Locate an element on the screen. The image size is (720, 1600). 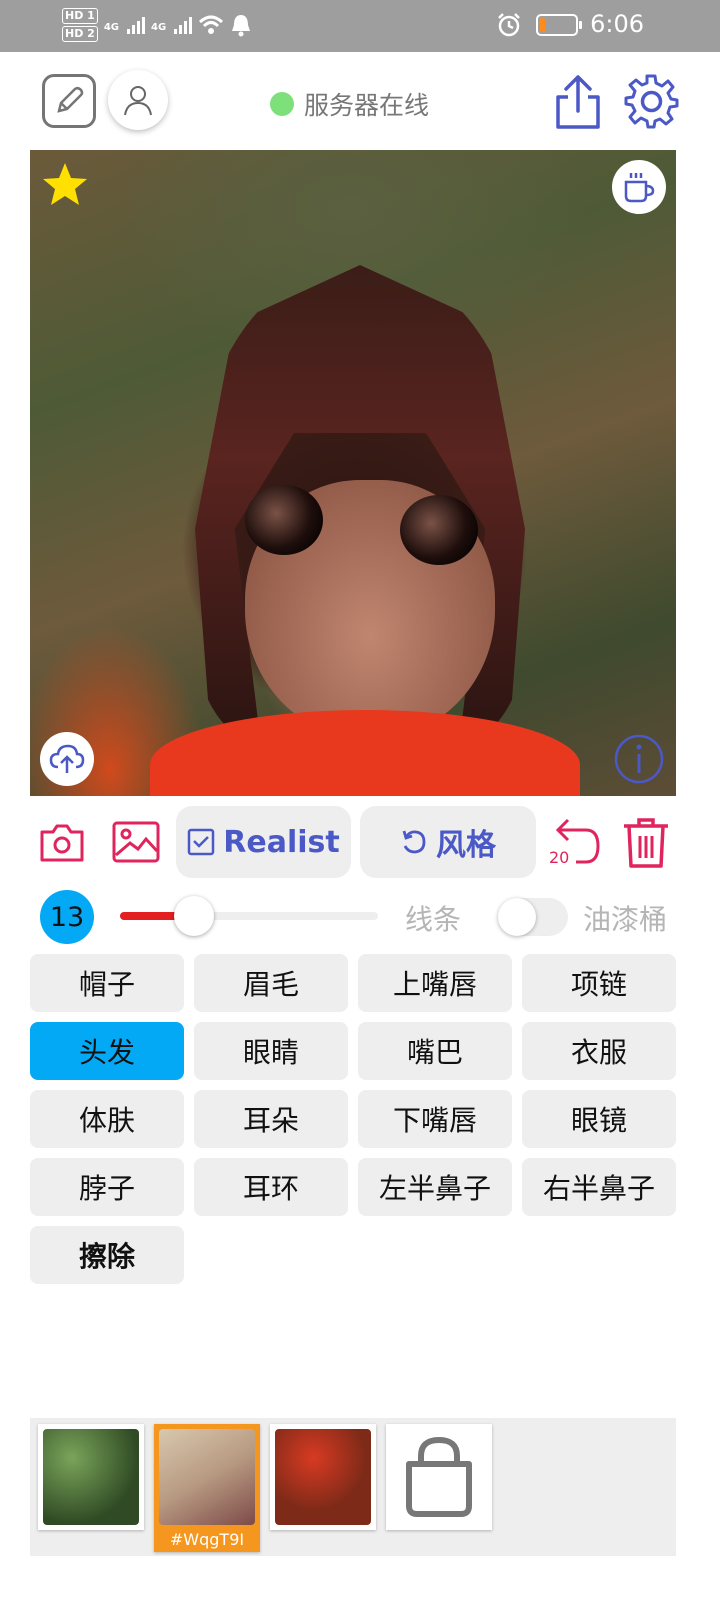
image-icon is located at coordinates (136, 842).